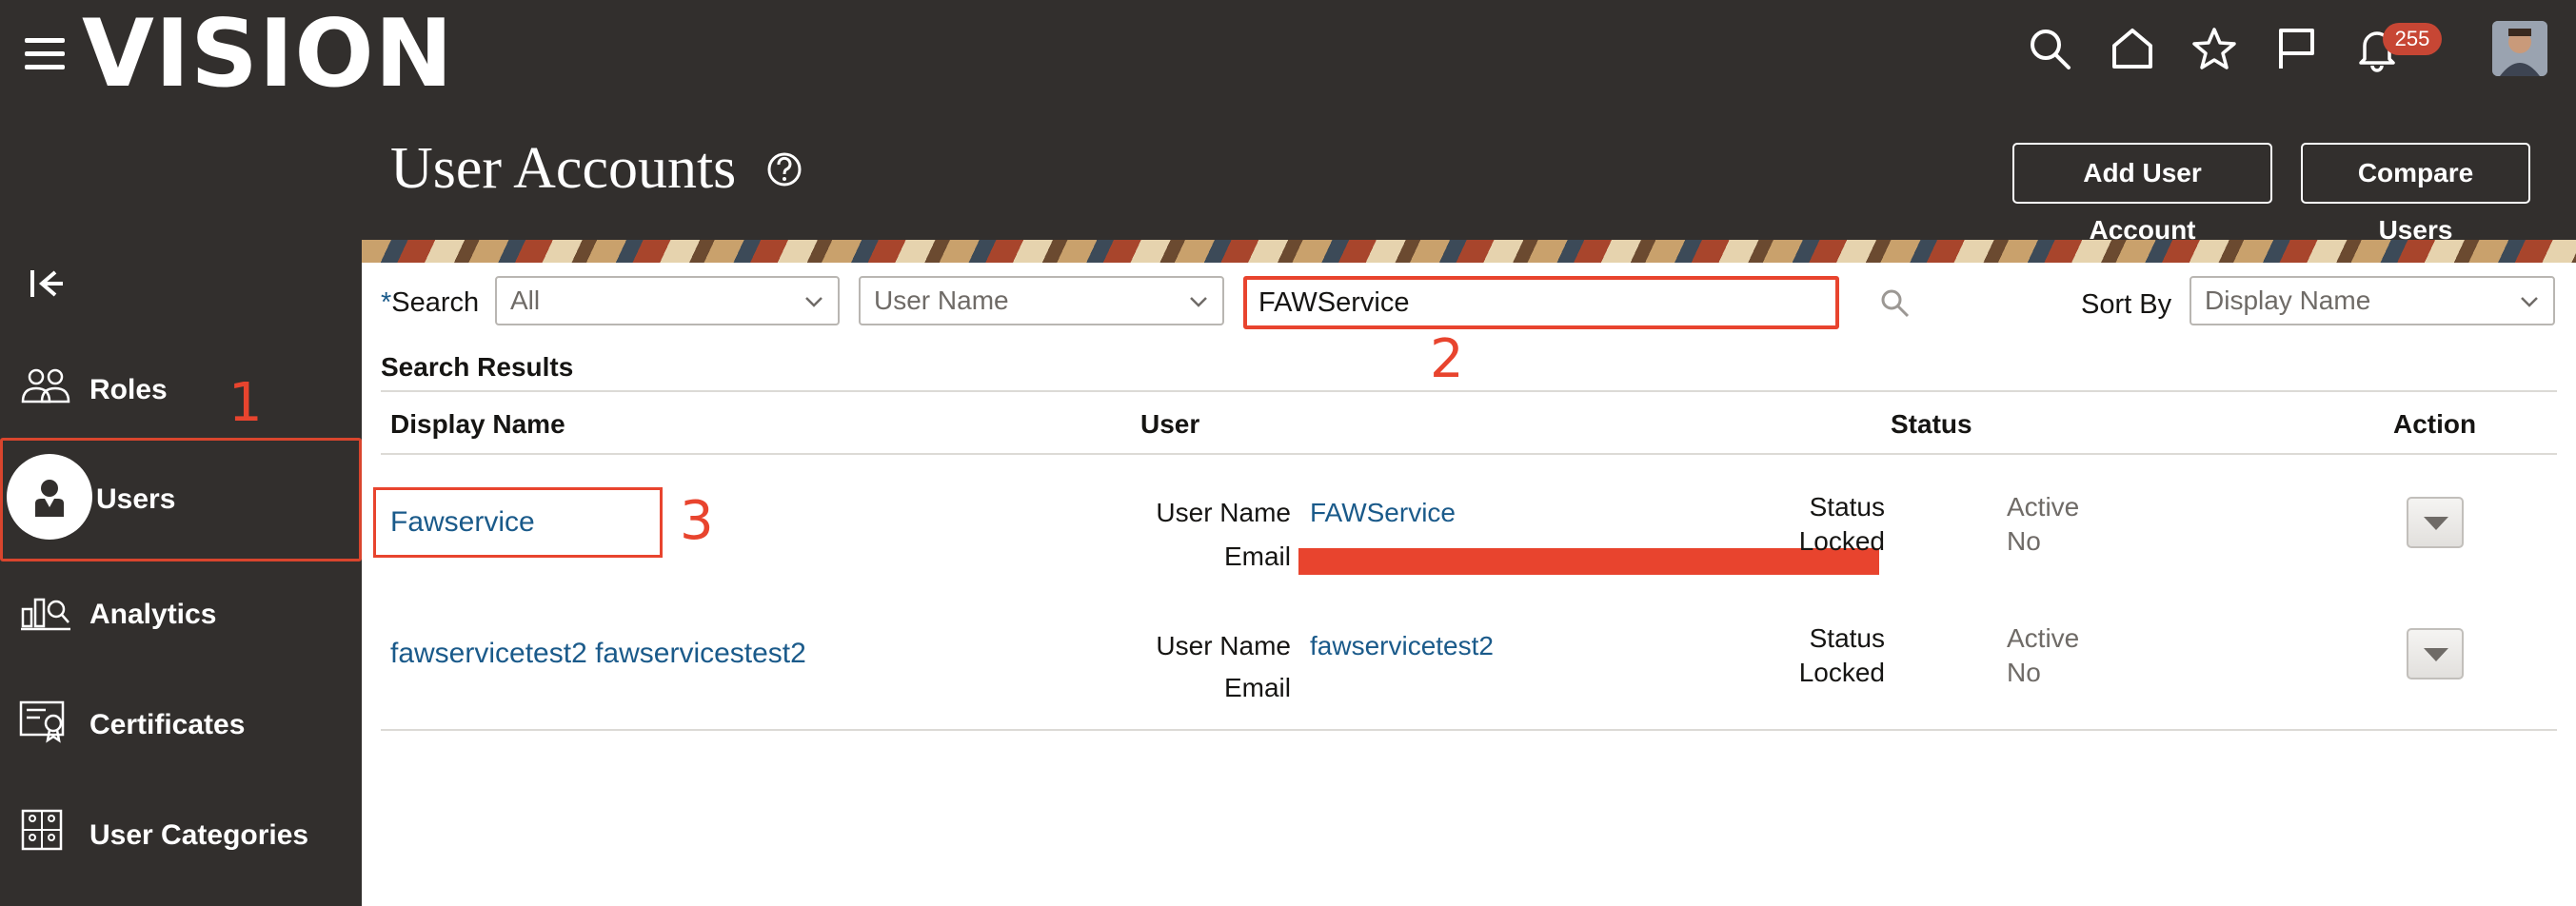  What do you see at coordinates (2520, 48) in the screenshot?
I see `user-avatar` at bounding box center [2520, 48].